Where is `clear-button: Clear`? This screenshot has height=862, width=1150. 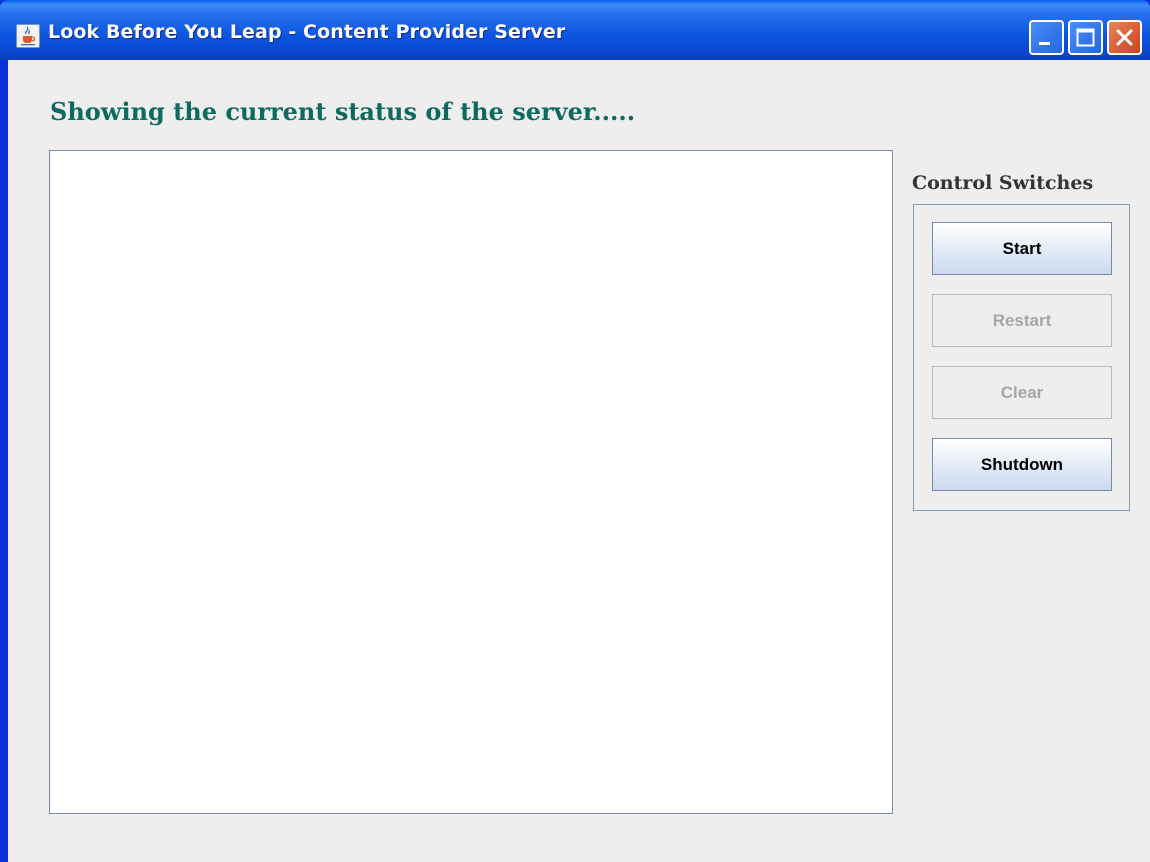
clear-button: Clear is located at coordinates (1022, 392).